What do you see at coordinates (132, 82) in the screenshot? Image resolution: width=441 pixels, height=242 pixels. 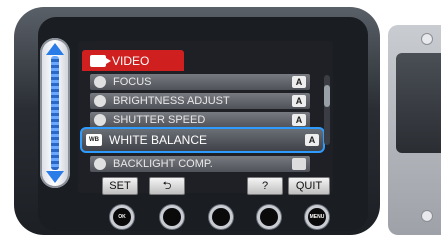 I see `menu-item-label: FOCUS` at bounding box center [132, 82].